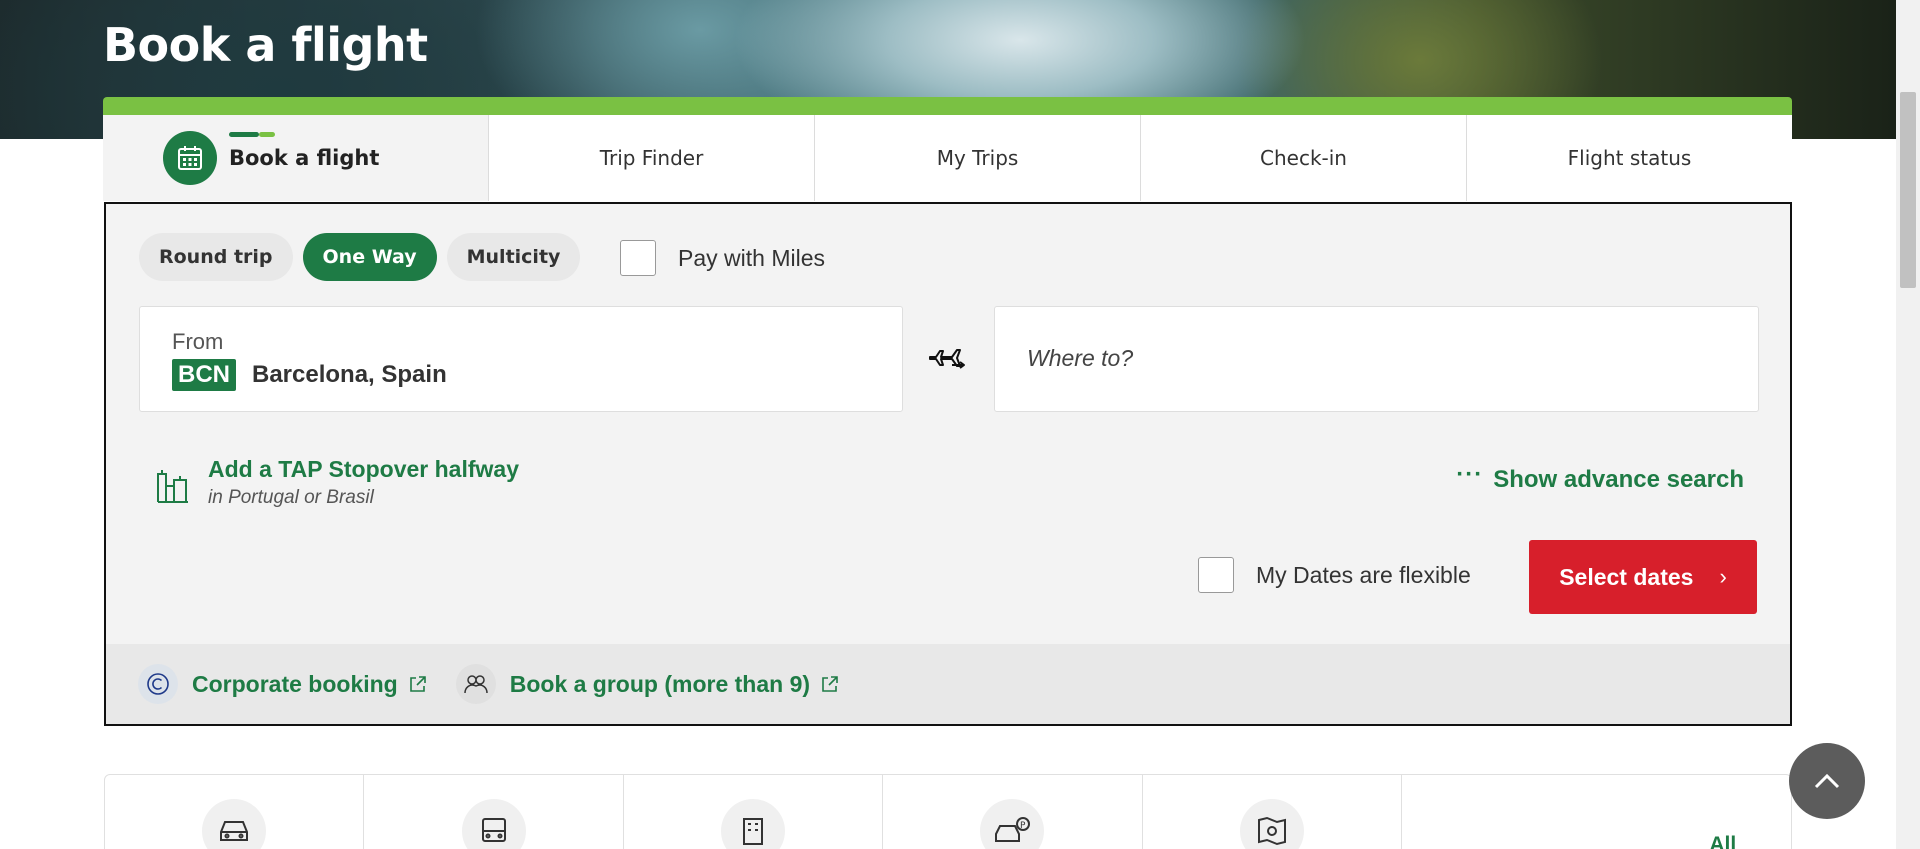  I want to click on advance-search-link: ··· Show advance search, so click(1600, 477).